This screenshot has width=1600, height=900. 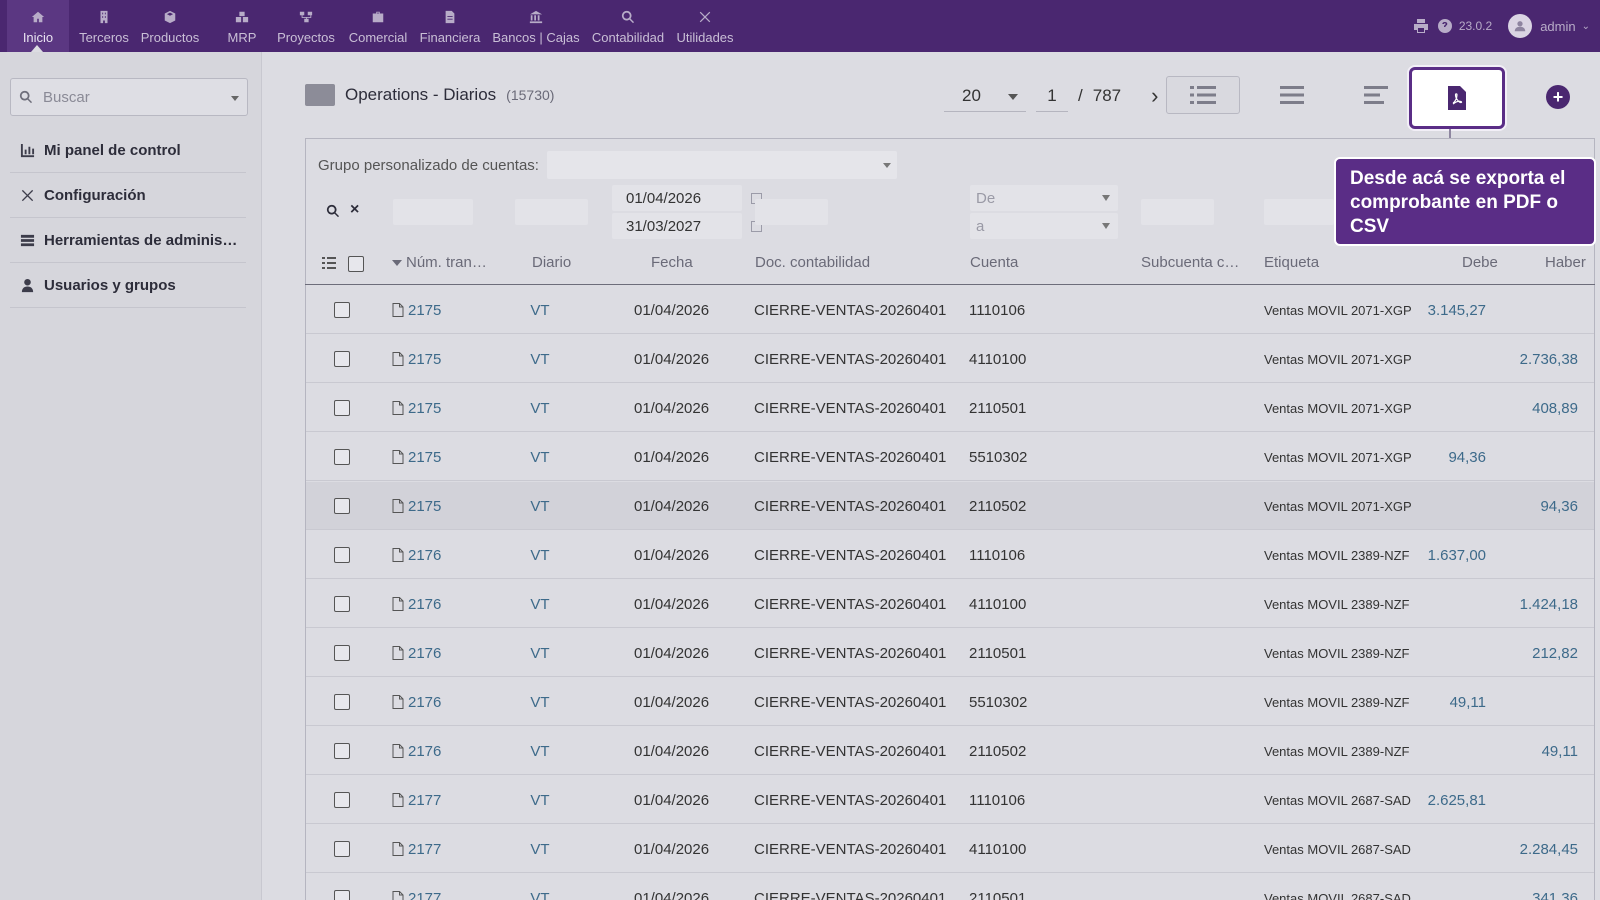 What do you see at coordinates (1557, 26) in the screenshot?
I see `user-name: admin` at bounding box center [1557, 26].